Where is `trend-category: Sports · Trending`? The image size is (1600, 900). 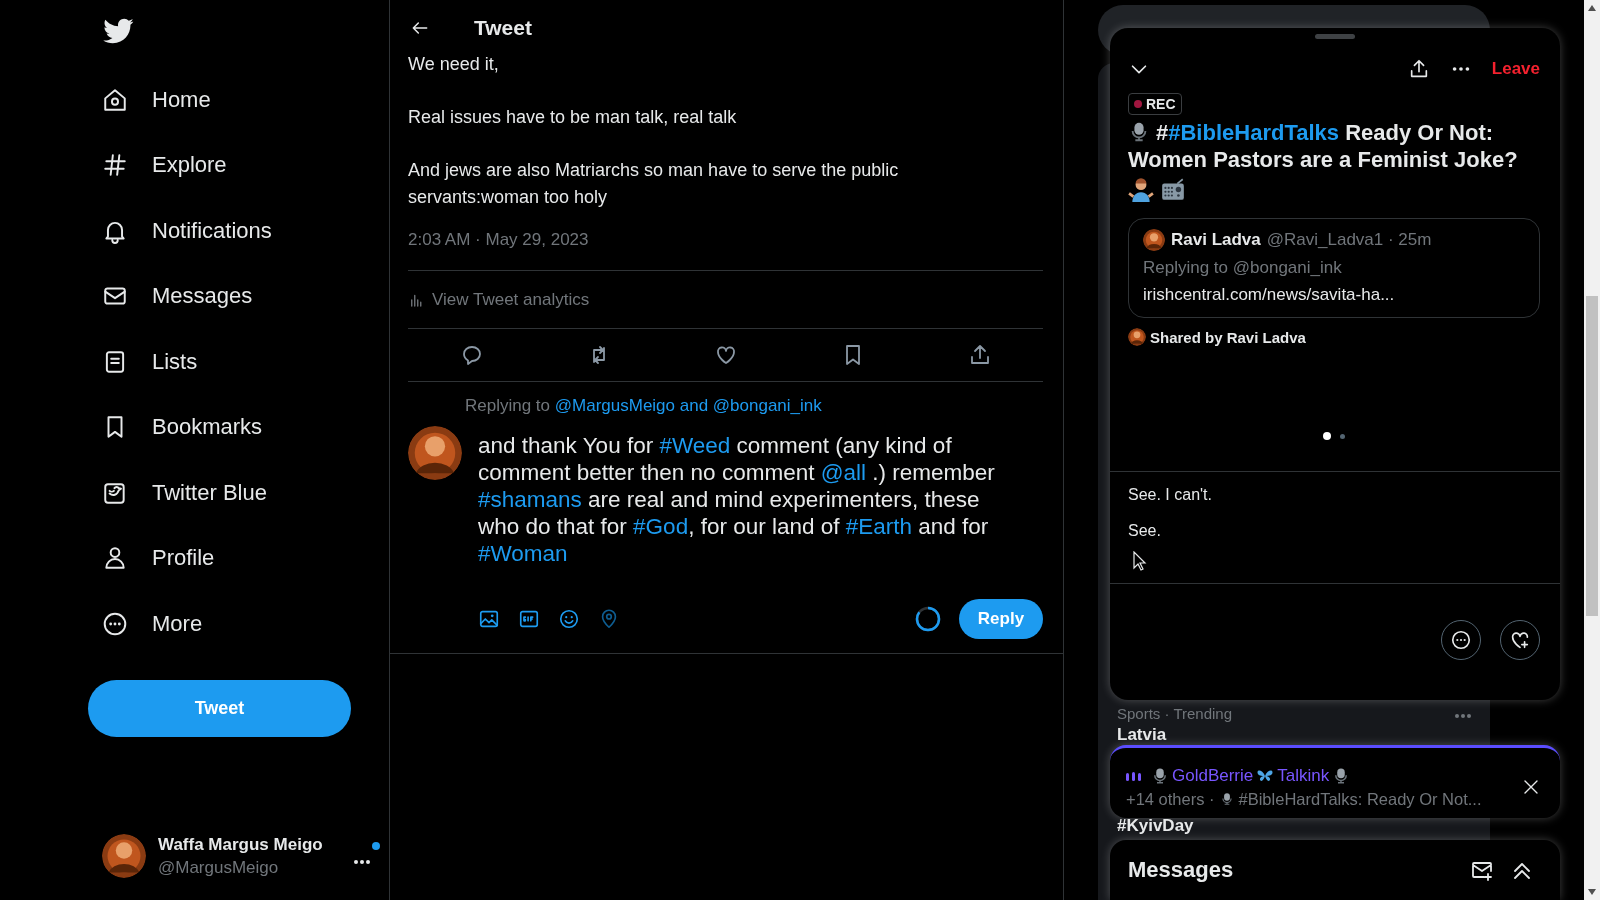 trend-category: Sports · Trending is located at coordinates (1175, 713).